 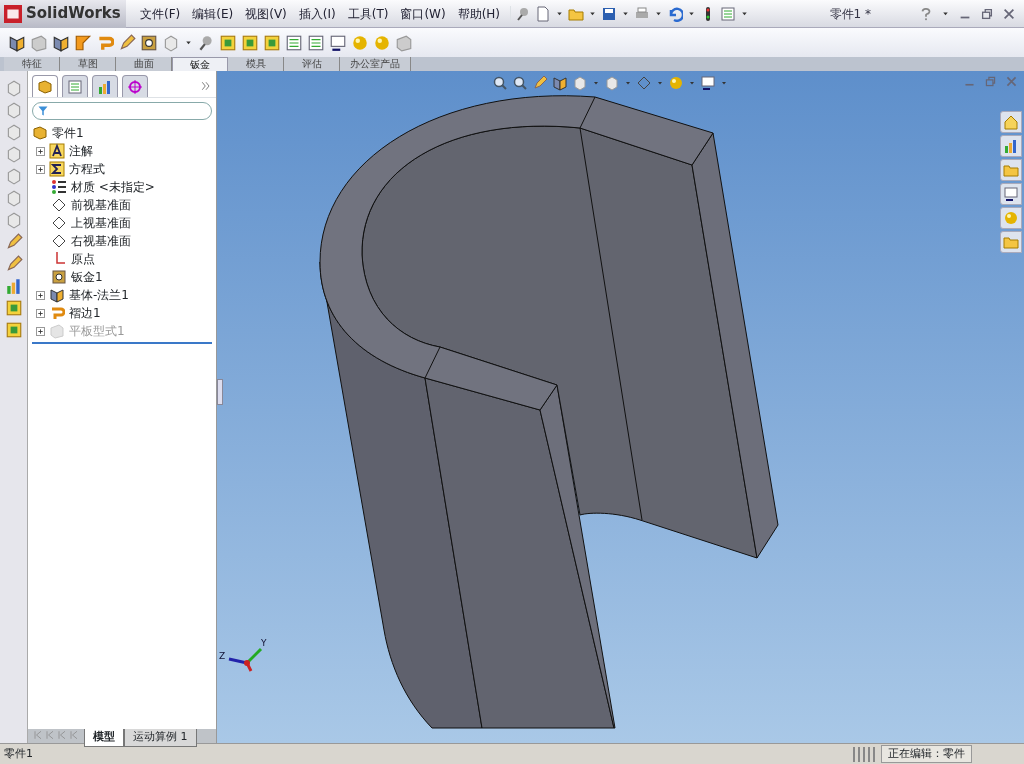 I want to click on relations-icon, so click(x=13, y=286).